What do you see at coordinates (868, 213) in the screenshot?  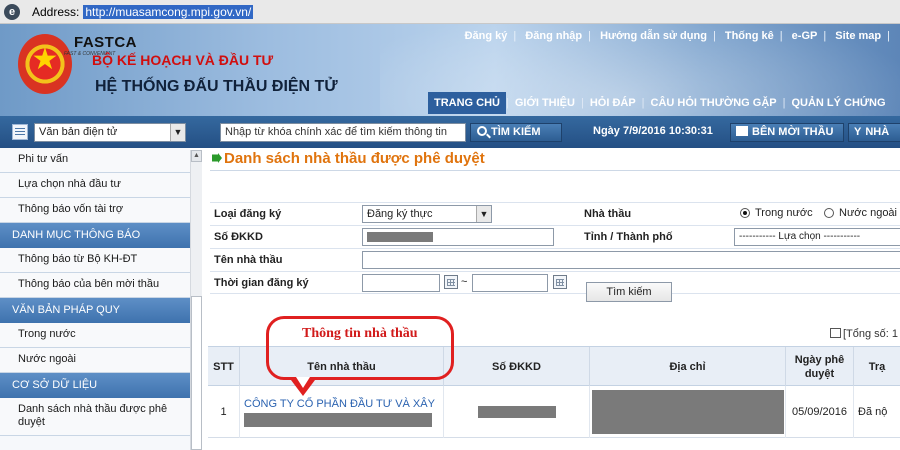 I see `radio-foreign-label: Nước ngoài` at bounding box center [868, 213].